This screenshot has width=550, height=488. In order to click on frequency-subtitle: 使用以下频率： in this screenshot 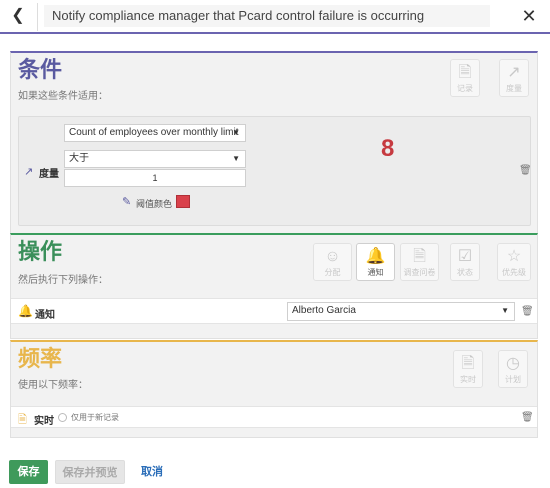, I will do `click(53, 385)`.